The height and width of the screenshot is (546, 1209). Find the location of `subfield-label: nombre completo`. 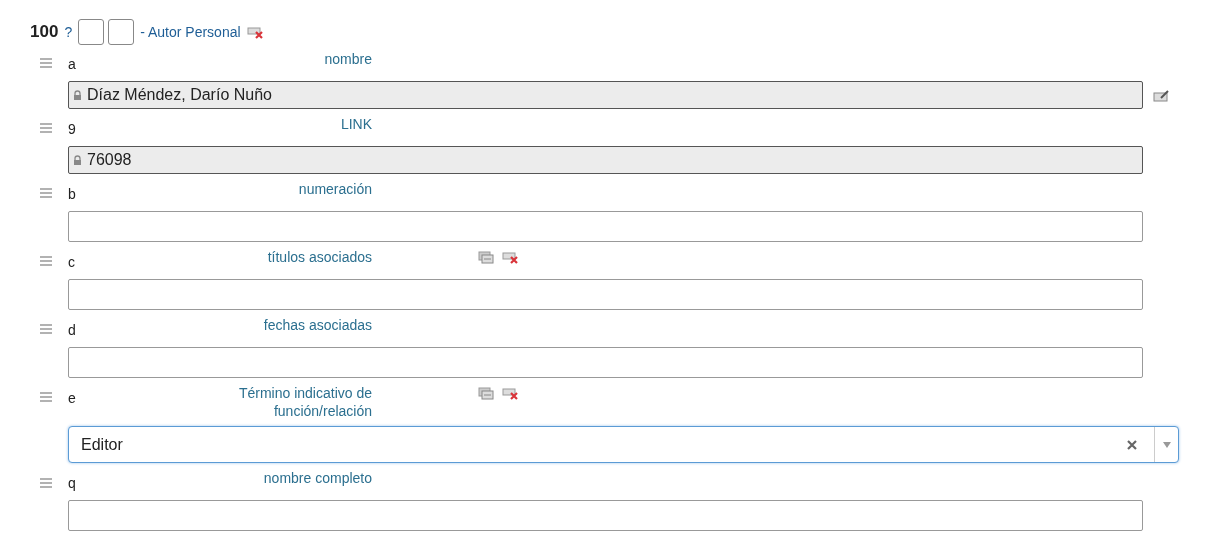

subfield-label: nombre completo is located at coordinates (317, 478).